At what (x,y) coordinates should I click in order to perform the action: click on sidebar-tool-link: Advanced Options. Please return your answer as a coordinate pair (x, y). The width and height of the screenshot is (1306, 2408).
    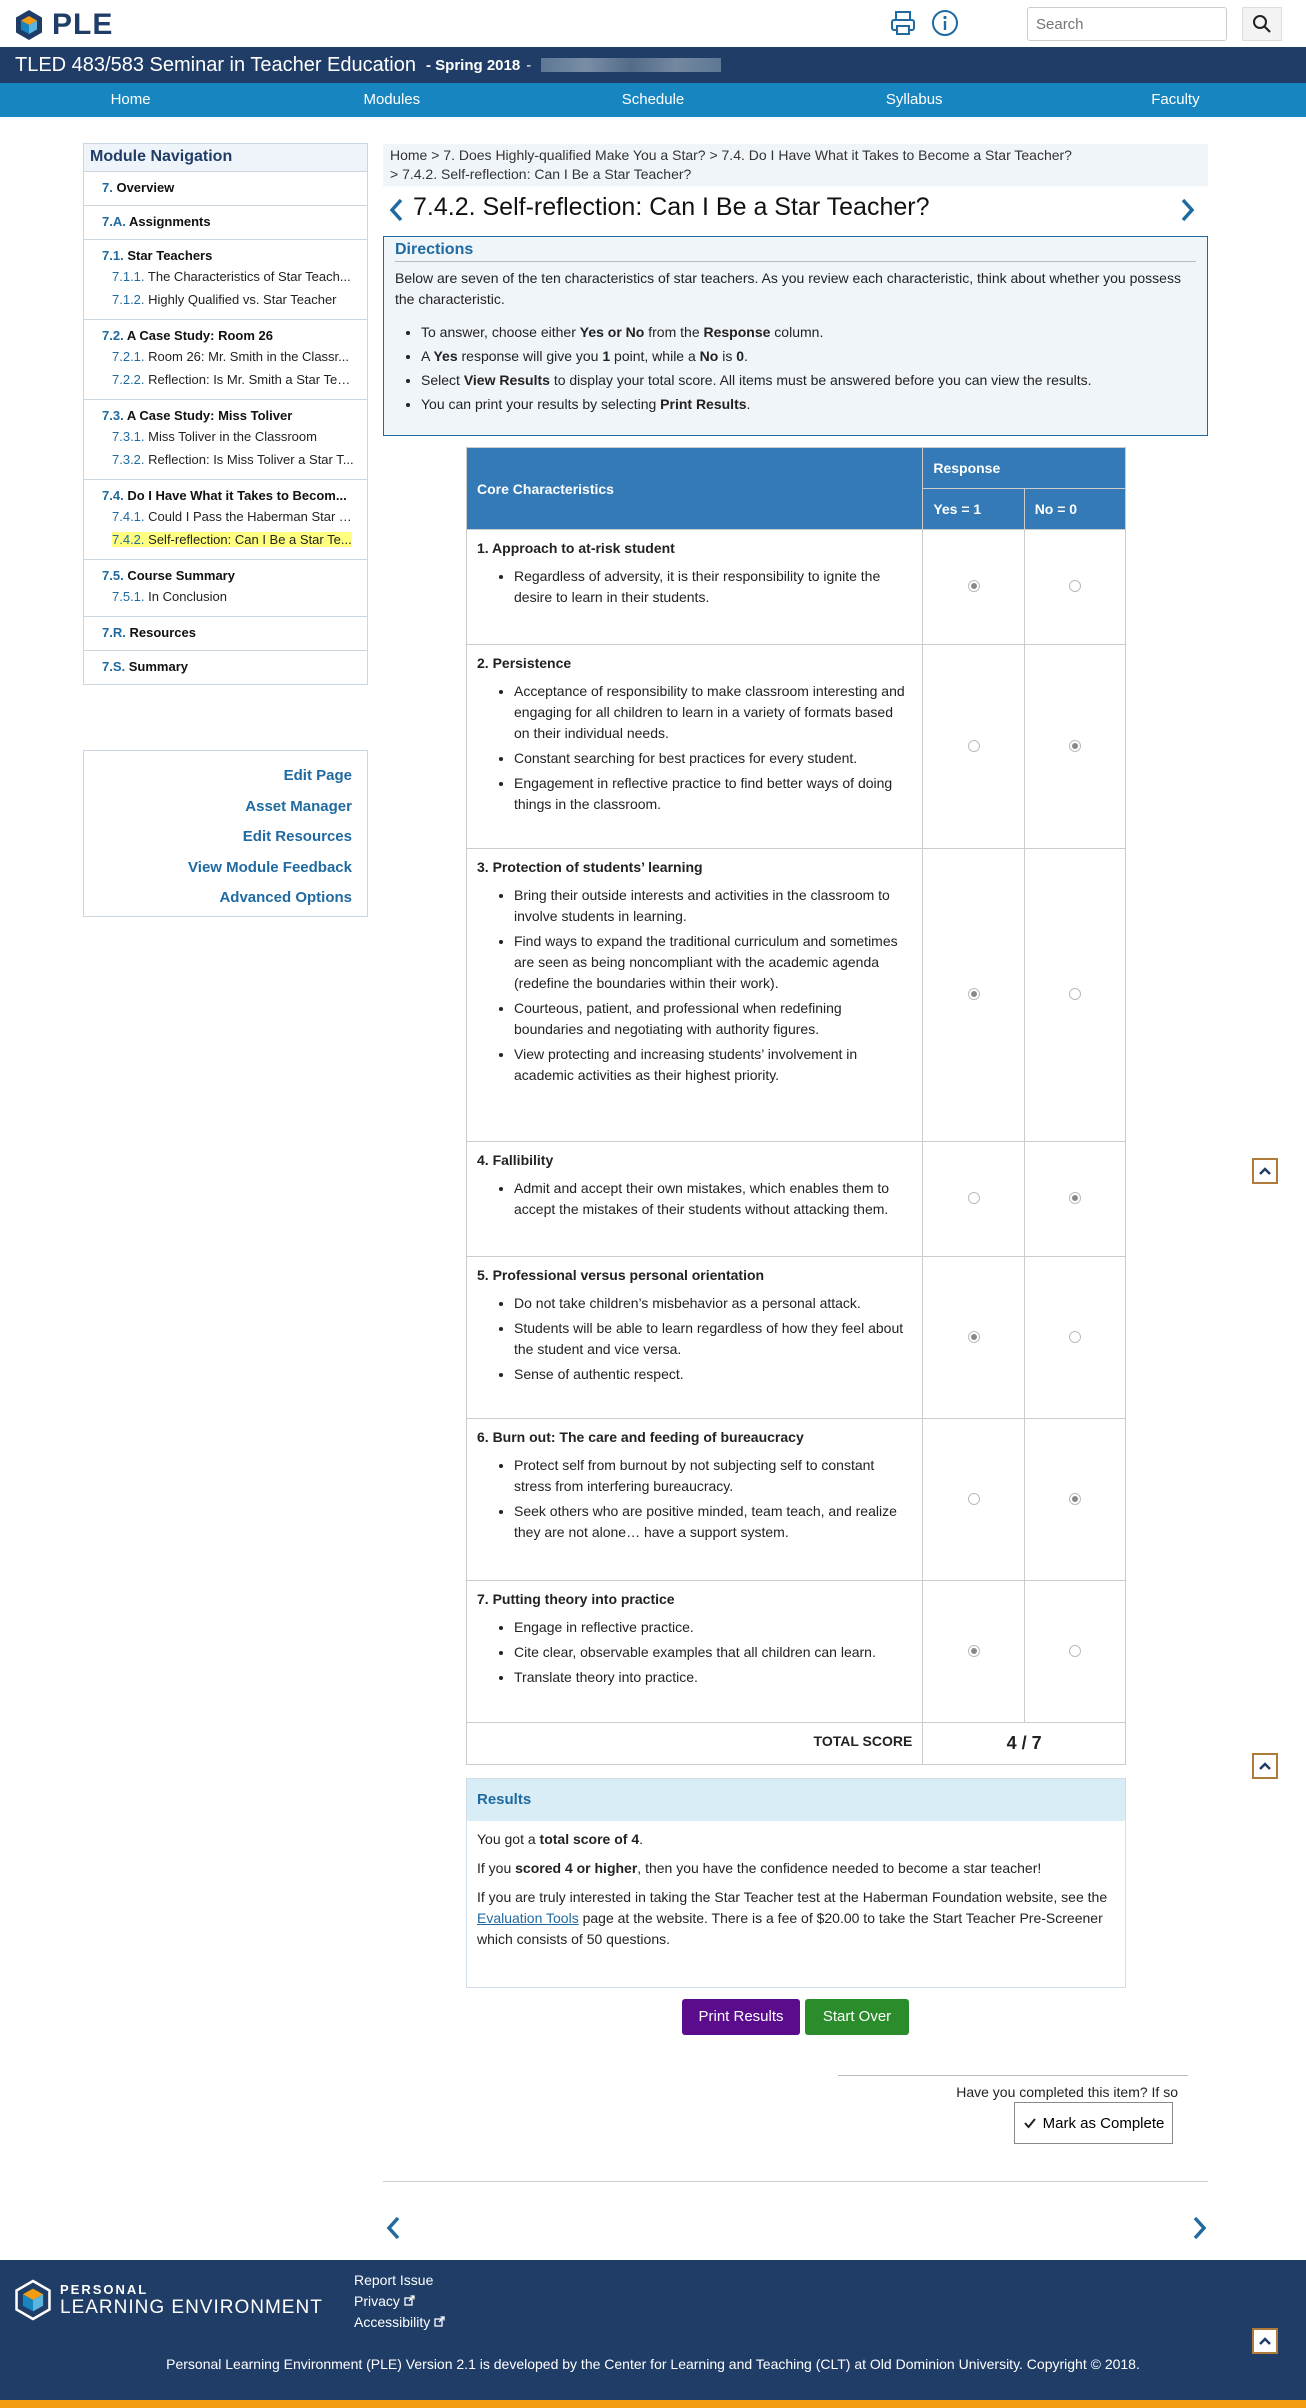
    Looking at the image, I should click on (225, 898).